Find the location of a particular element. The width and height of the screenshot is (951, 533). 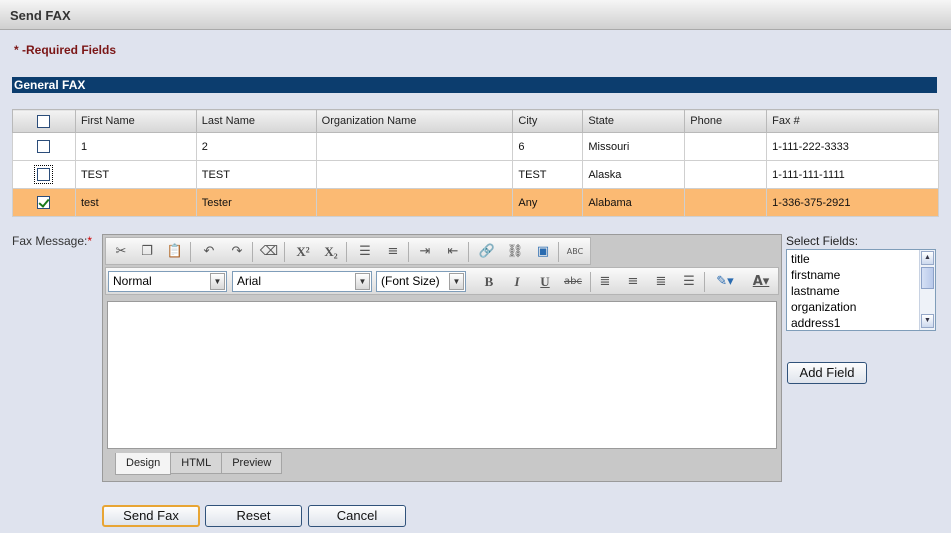

align-center-icon: ≡ is located at coordinates (633, 282).